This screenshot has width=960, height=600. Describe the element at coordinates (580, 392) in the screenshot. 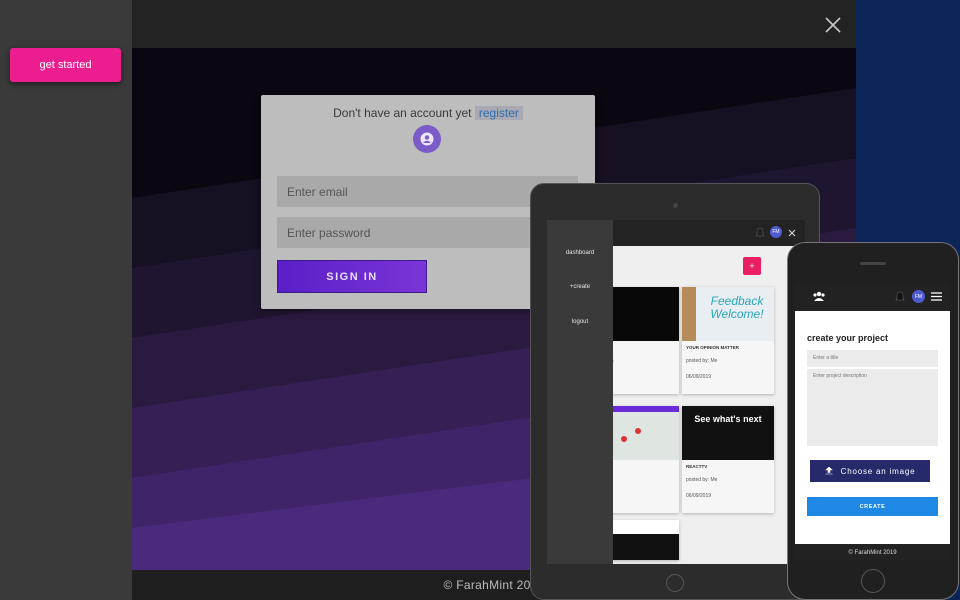

I see `tablet-side-menu: dashboard +create logout` at that location.